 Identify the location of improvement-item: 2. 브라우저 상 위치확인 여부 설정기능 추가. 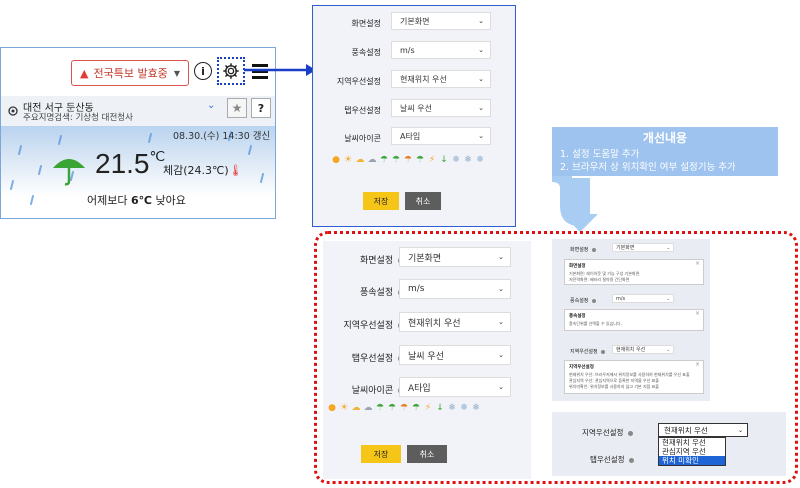
(648, 167).